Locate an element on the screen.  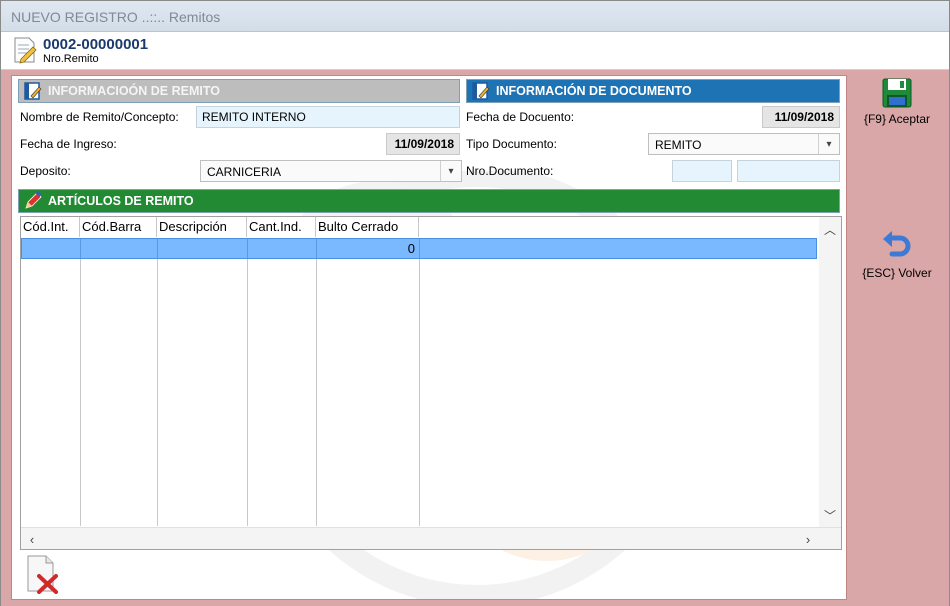
back-label: {ESC} Volver is located at coordinates (897, 273).